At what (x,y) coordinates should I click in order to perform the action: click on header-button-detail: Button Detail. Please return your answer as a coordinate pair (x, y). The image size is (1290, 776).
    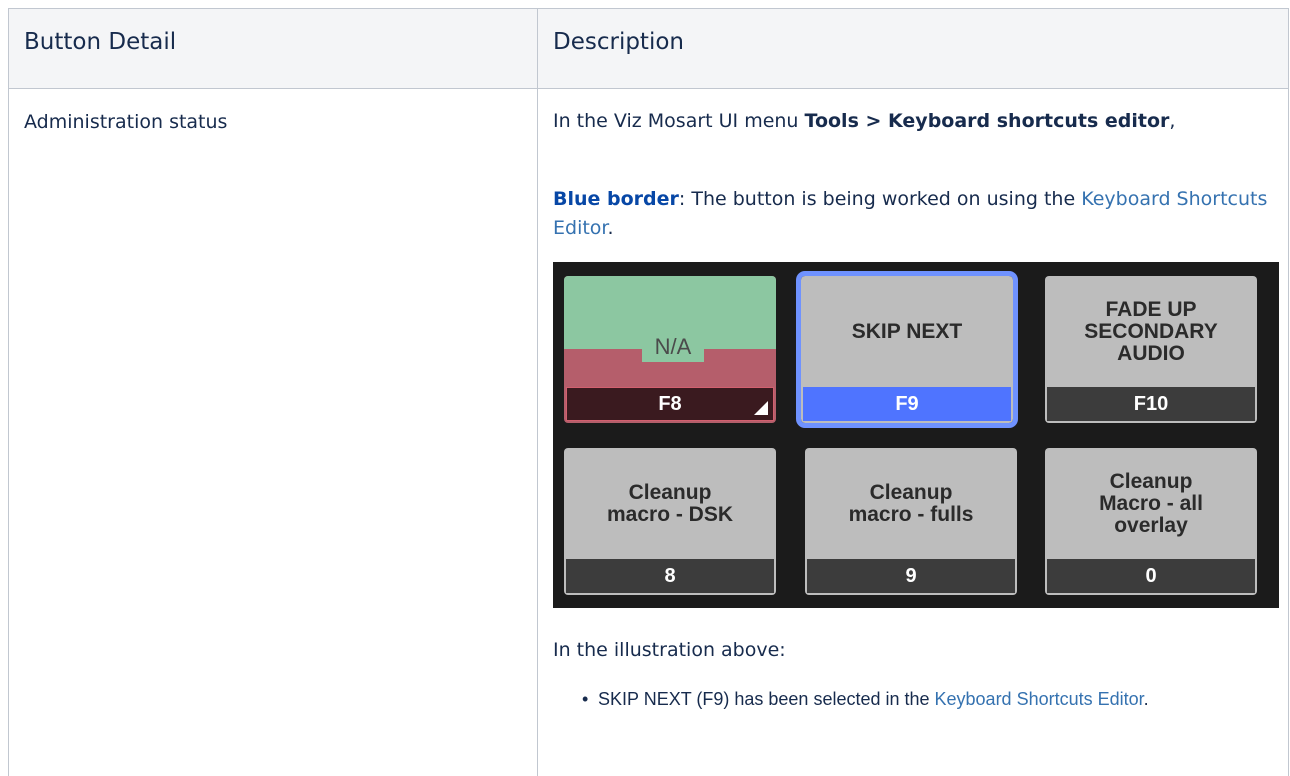
    Looking at the image, I should click on (100, 42).